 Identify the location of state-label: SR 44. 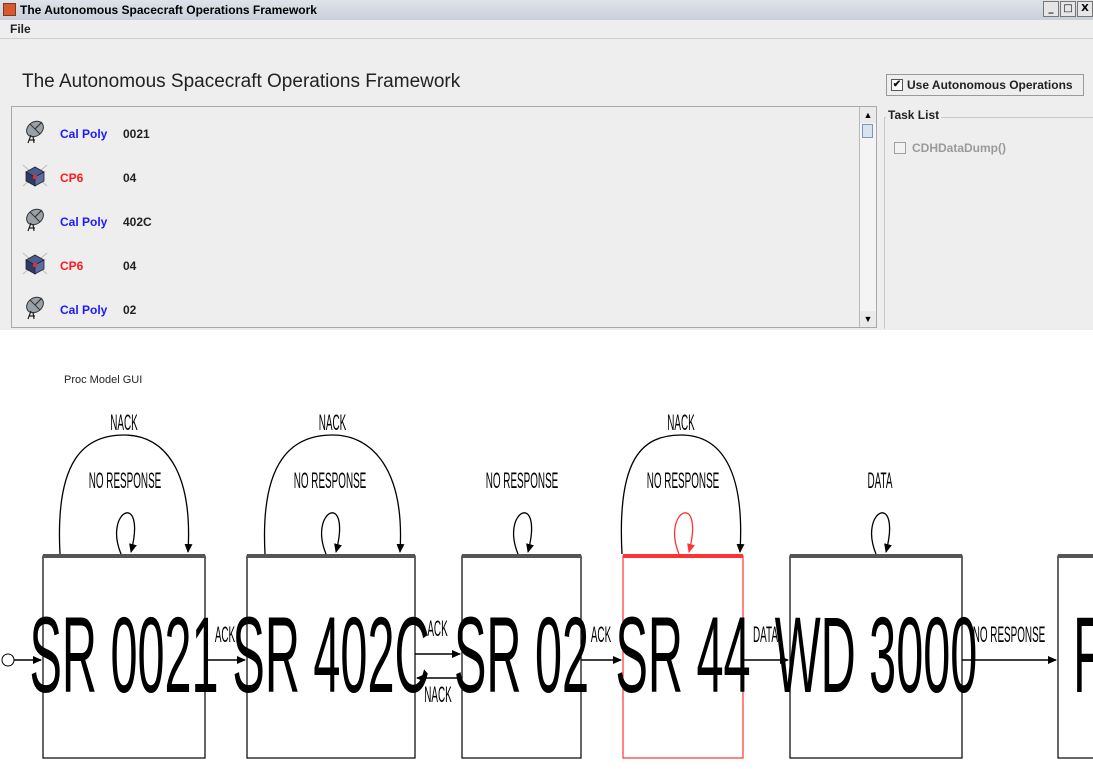
(682, 654).